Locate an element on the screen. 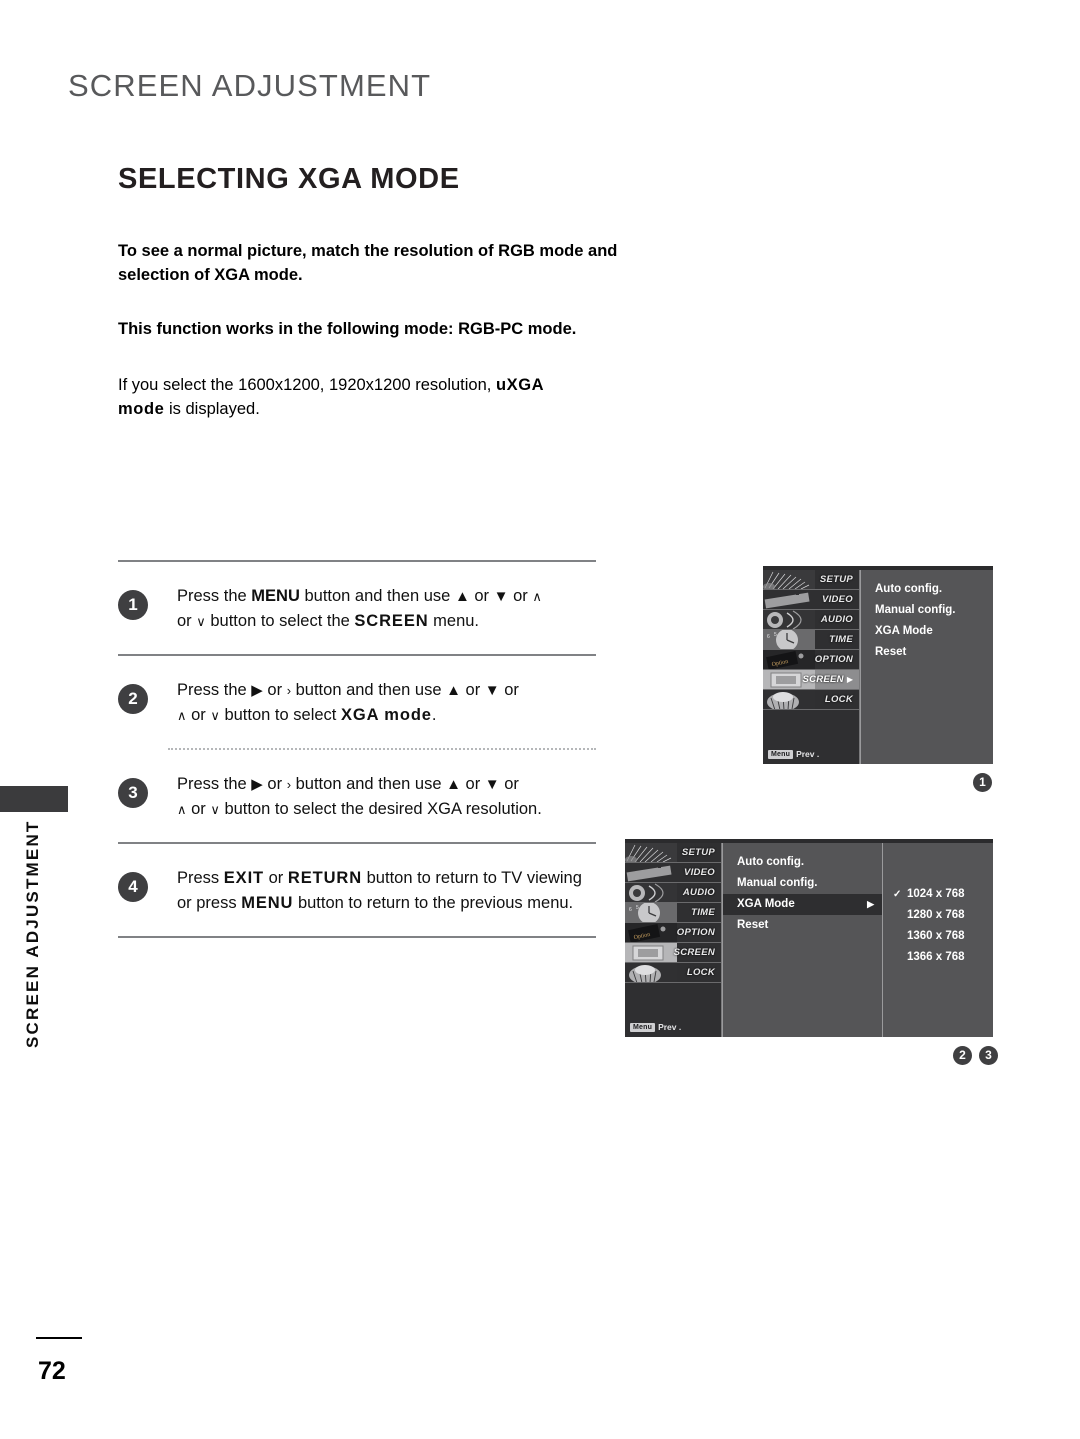 The image size is (1080, 1439). osd-sidebar-label: AUDIO is located at coordinates (836, 619).